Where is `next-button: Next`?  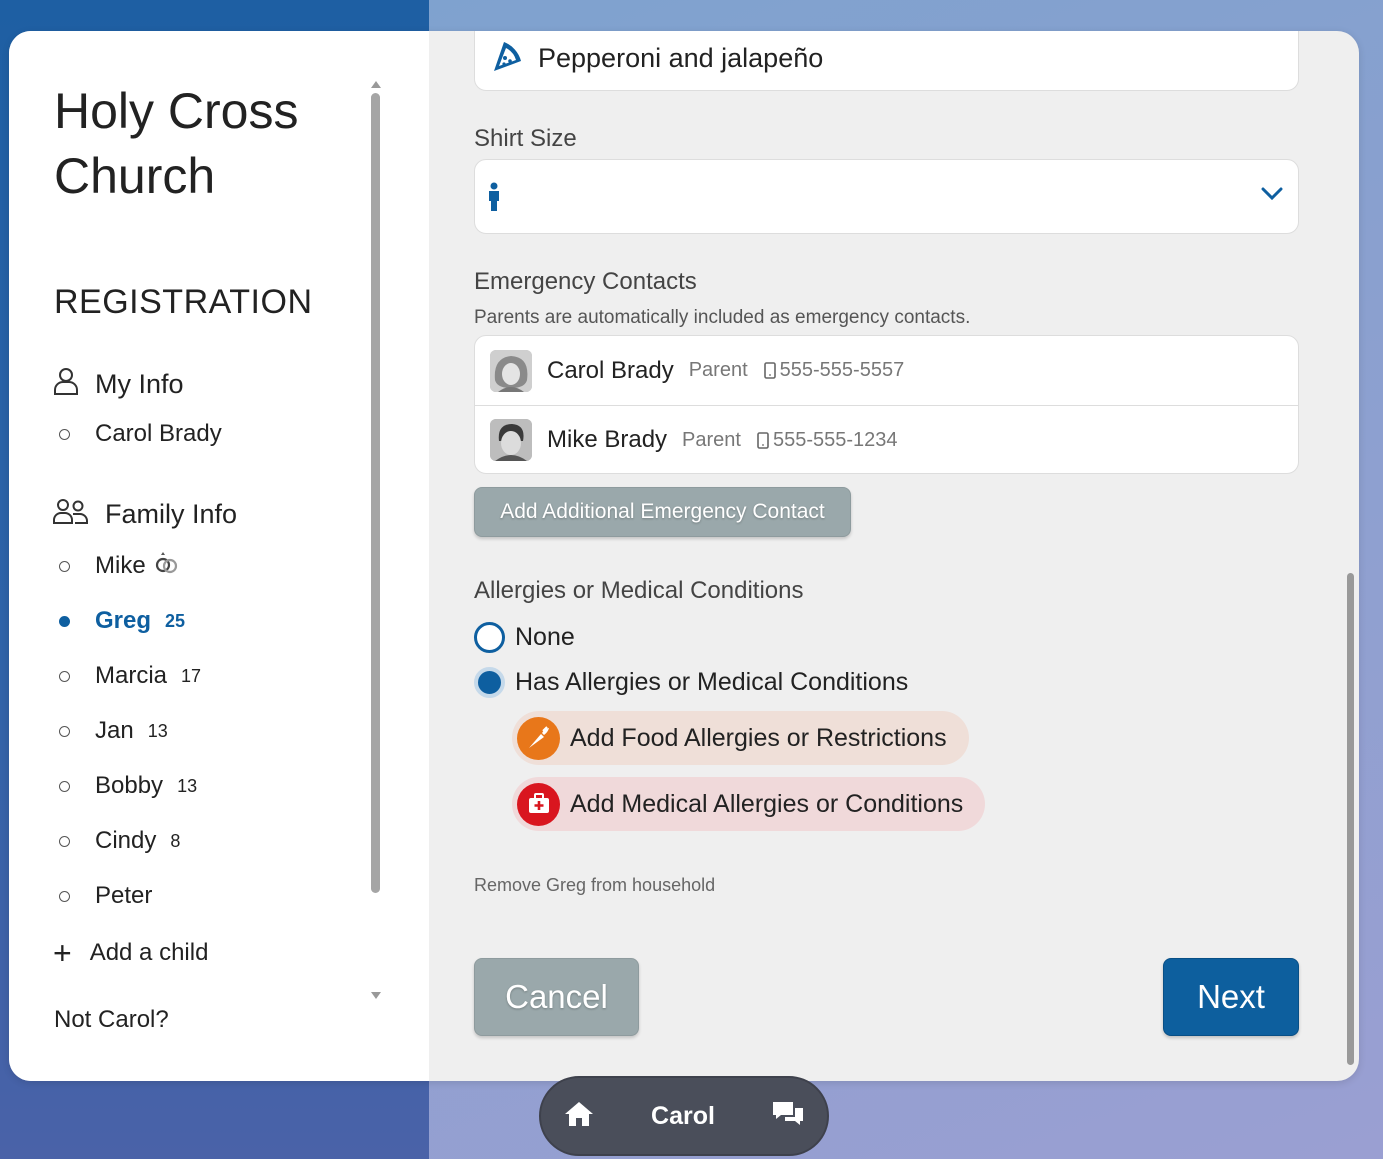 next-button: Next is located at coordinates (1231, 997).